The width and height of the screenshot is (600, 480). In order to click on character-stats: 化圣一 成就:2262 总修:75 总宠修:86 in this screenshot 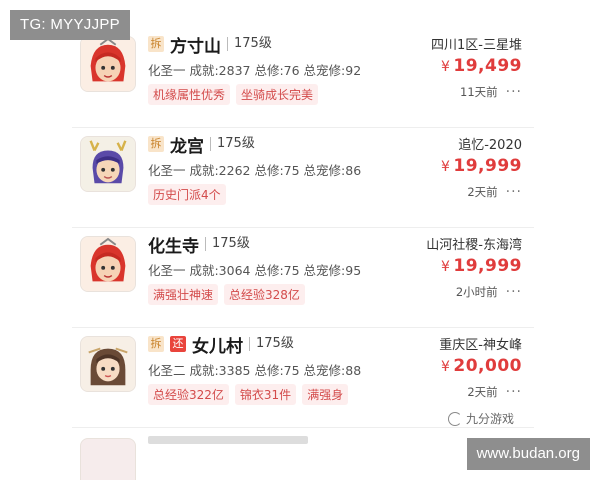, I will do `click(255, 170)`.